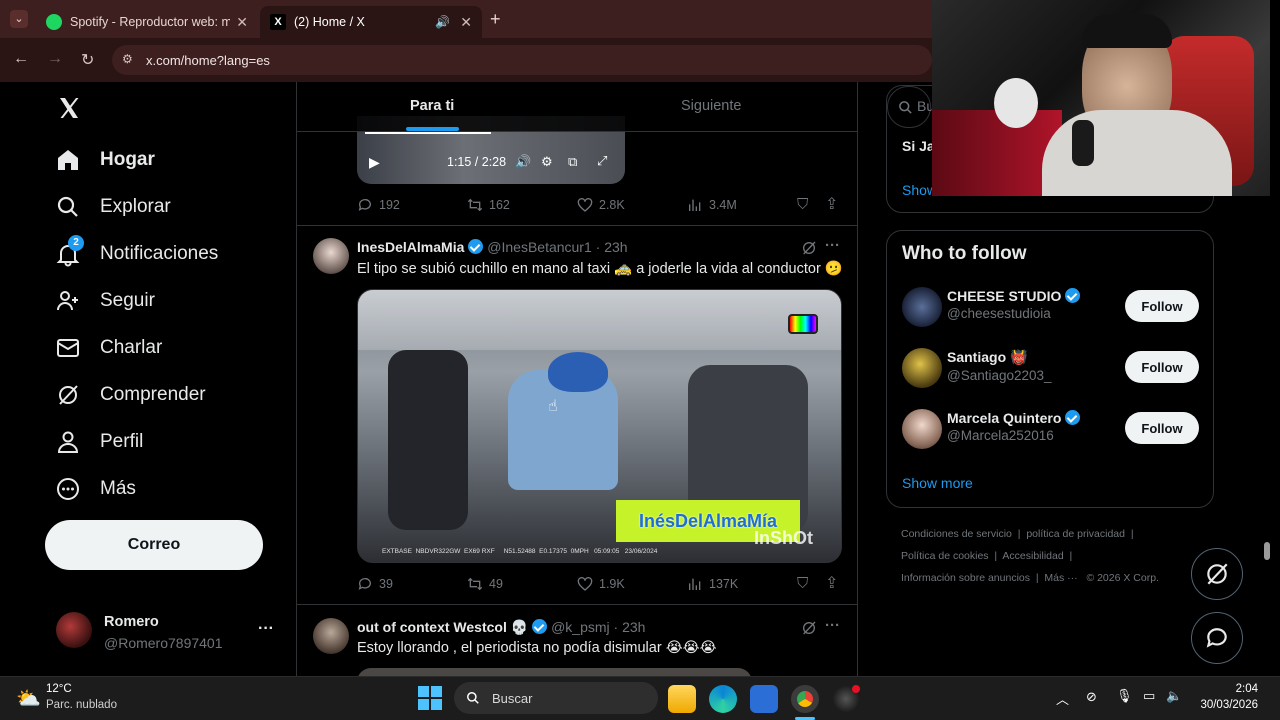 The width and height of the screenshot is (1280, 720). What do you see at coordinates (547, 162) in the screenshot?
I see `settings-icon: ⚙` at bounding box center [547, 162].